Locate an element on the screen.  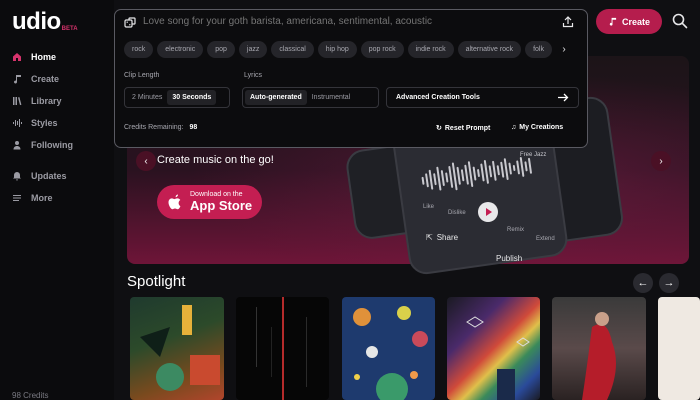
reset-prompt-label: Reset Prompt is located at coordinates (467, 128).